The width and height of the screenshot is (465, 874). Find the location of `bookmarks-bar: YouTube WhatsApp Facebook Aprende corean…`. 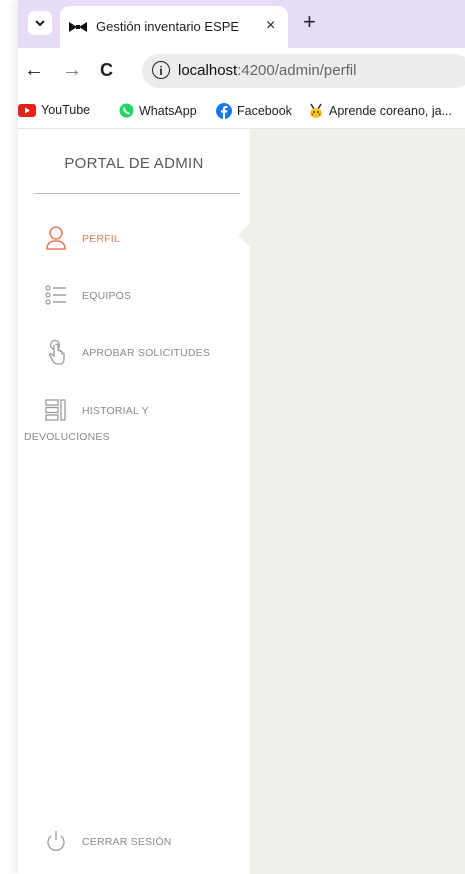

bookmarks-bar: YouTube WhatsApp Facebook Aprende corean… is located at coordinates (241, 111).